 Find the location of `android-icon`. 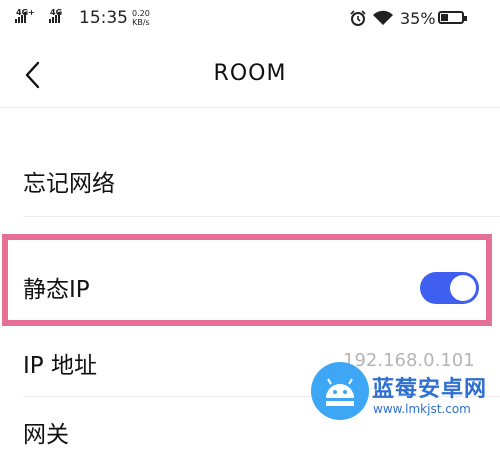

android-icon is located at coordinates (340, 392).